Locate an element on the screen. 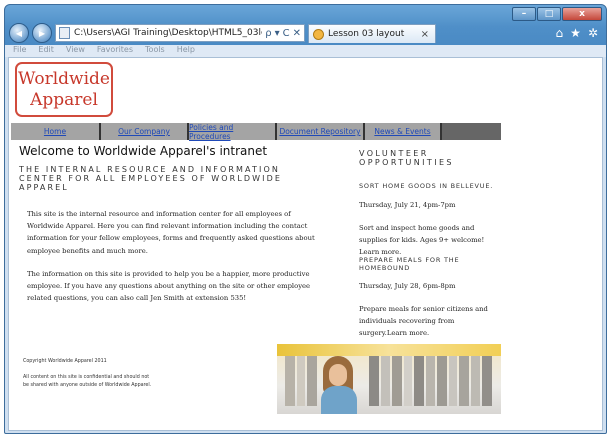 The width and height of the screenshot is (612, 438). back-arrow-icon: ◀ is located at coordinates (19, 33).